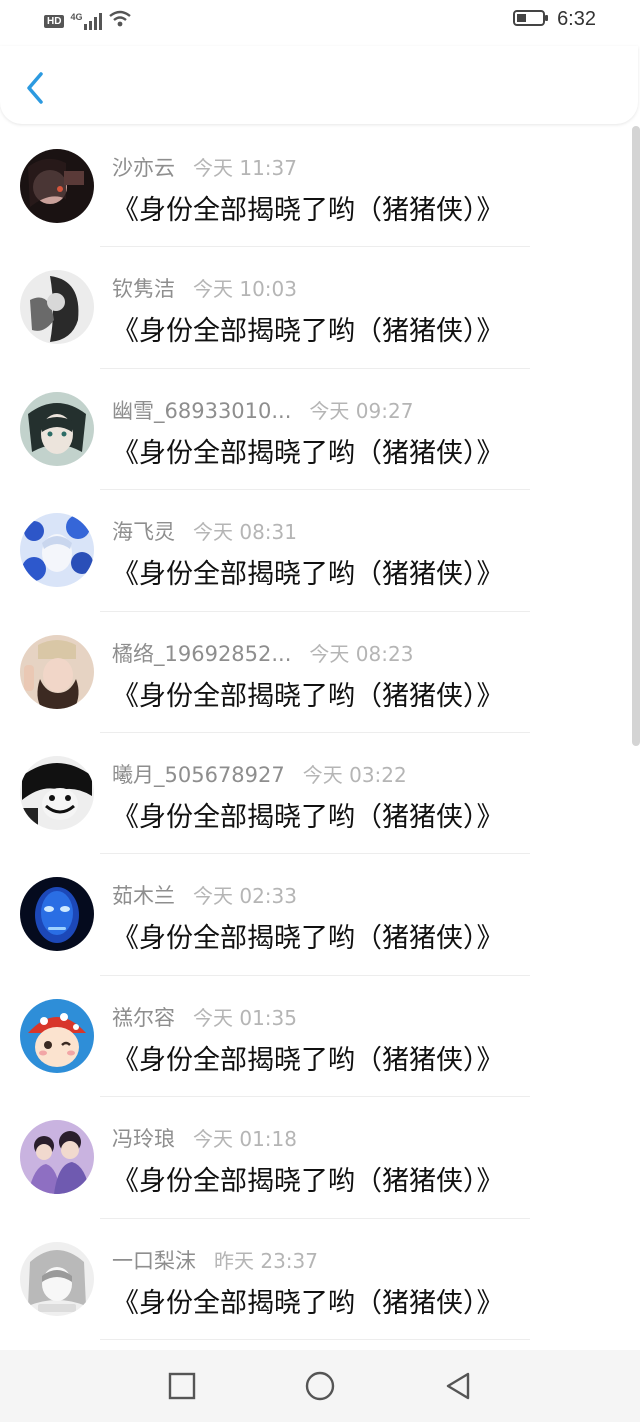 This screenshot has width=640, height=1422. I want to click on divider, so click(315, 1339).